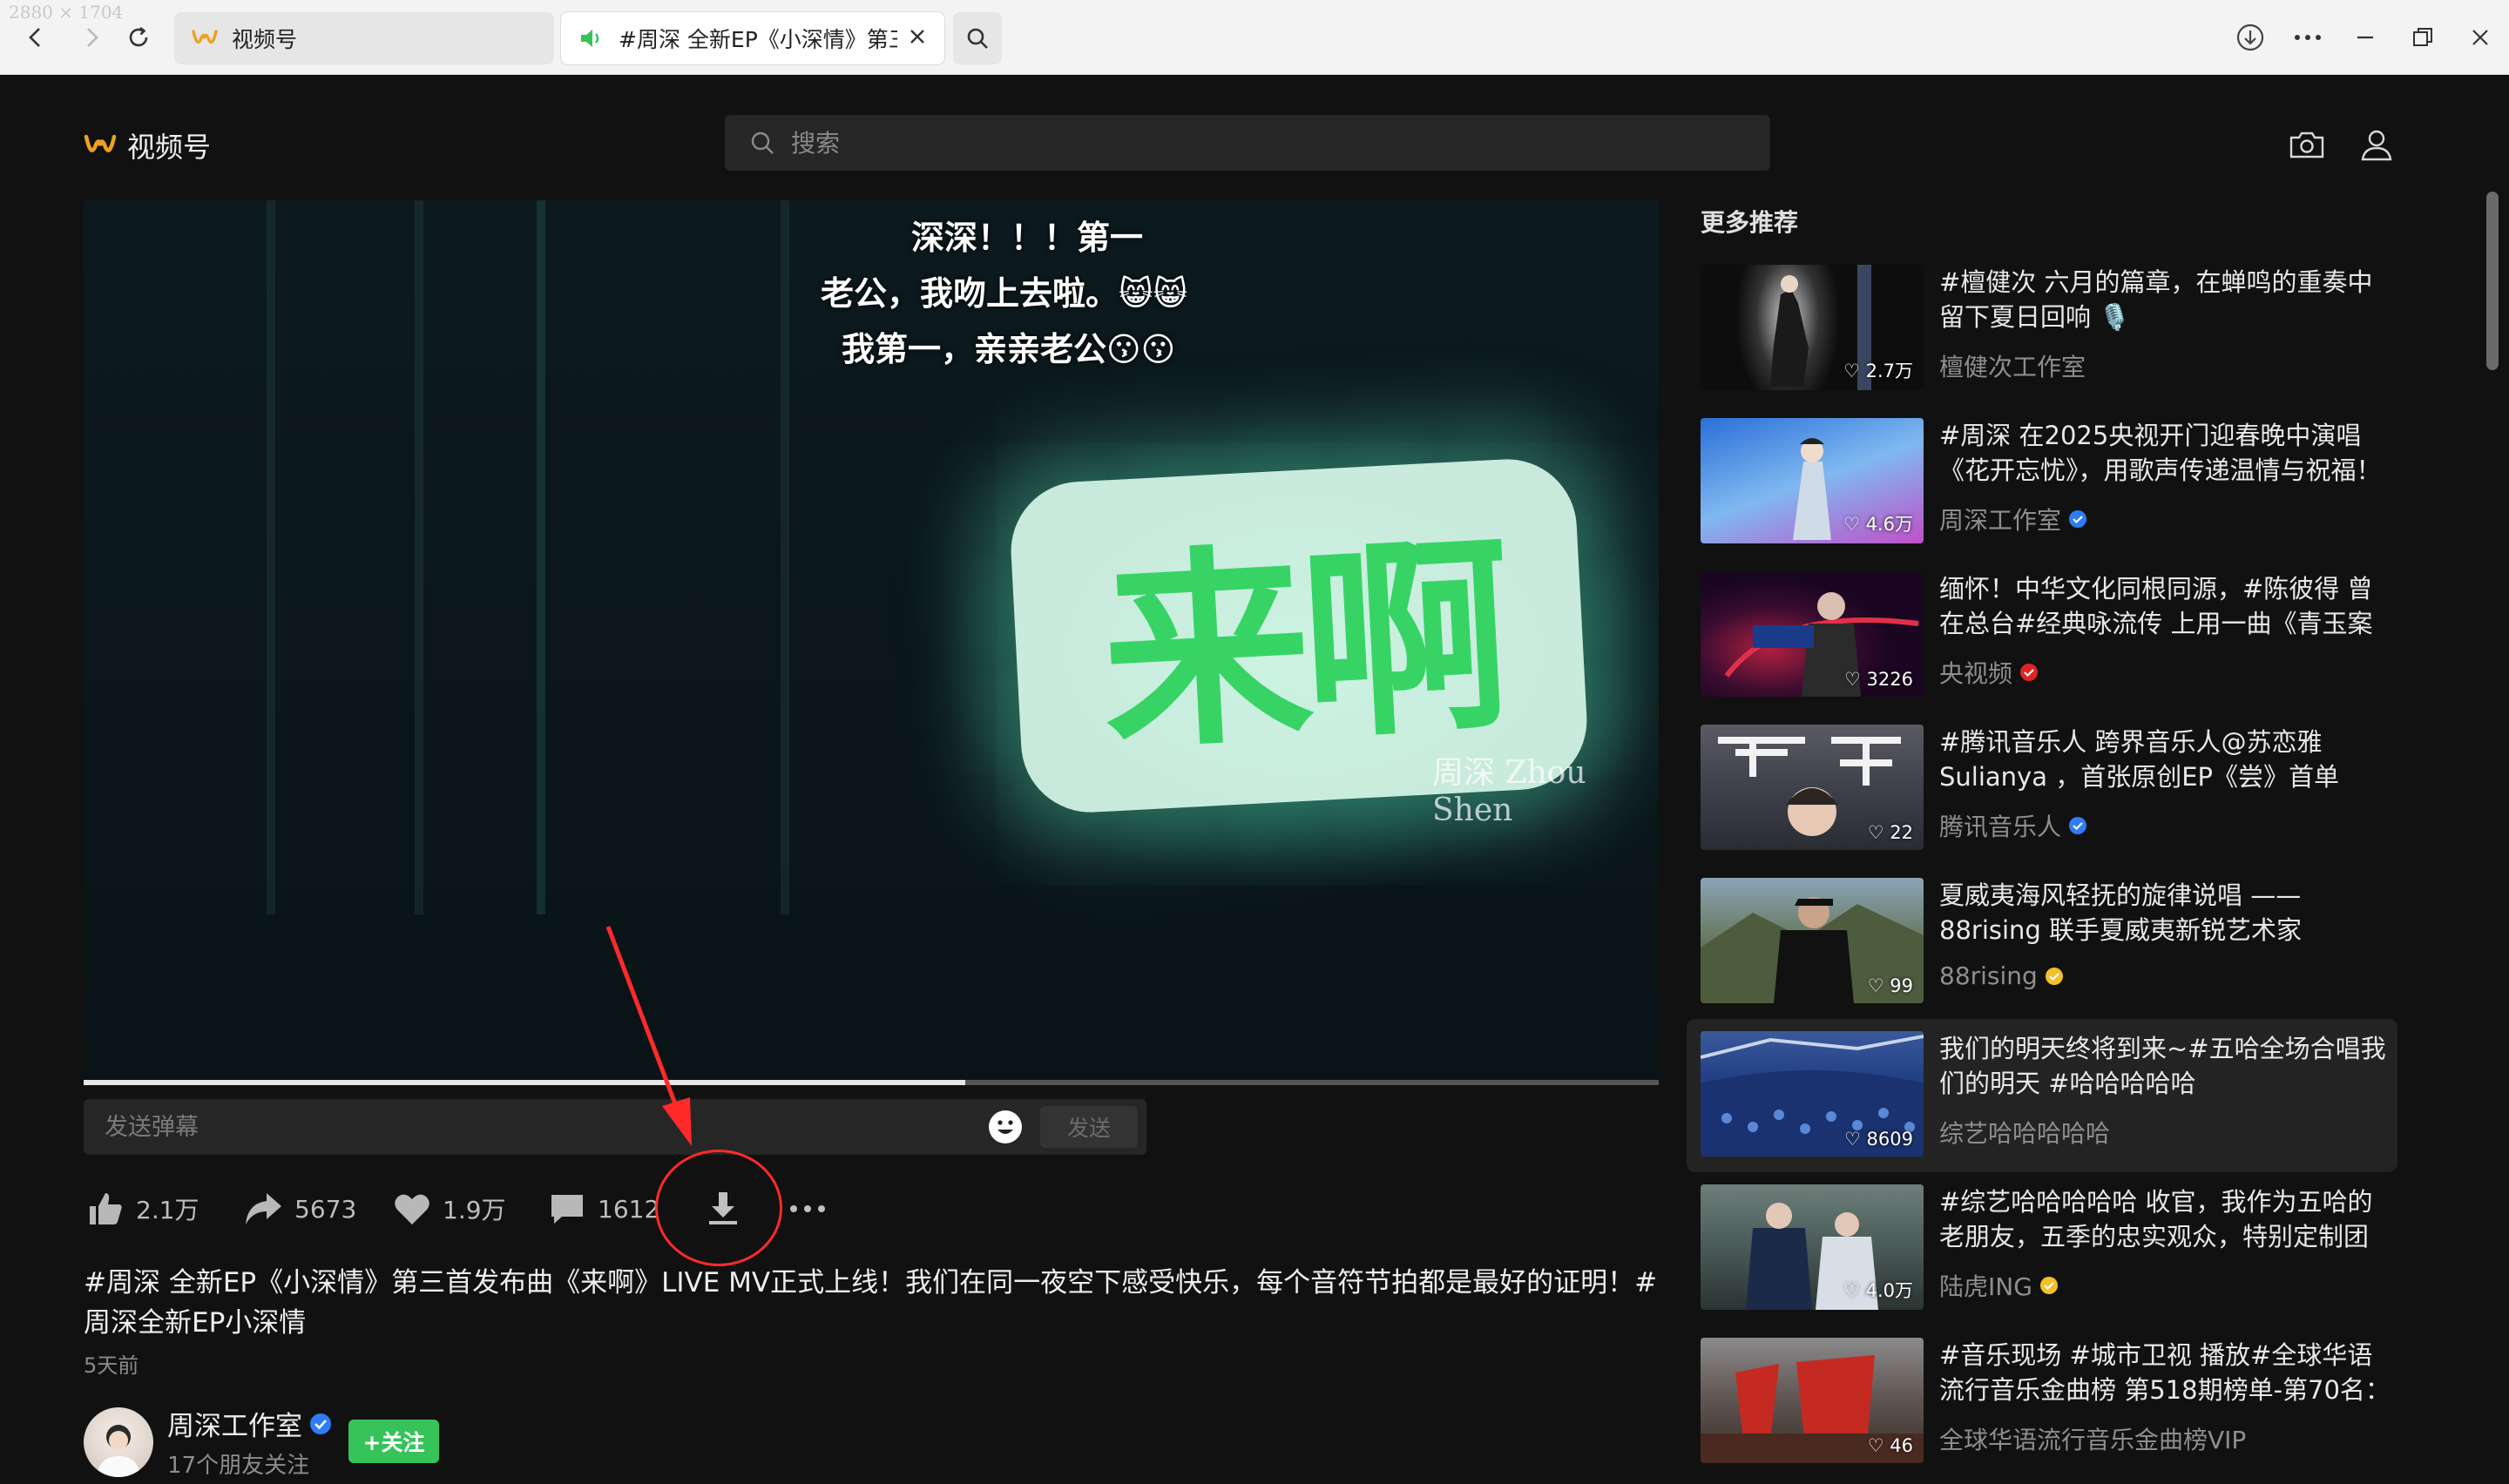  Describe the element at coordinates (168, 1210) in the screenshot. I see `like-count: 2.1万` at that location.